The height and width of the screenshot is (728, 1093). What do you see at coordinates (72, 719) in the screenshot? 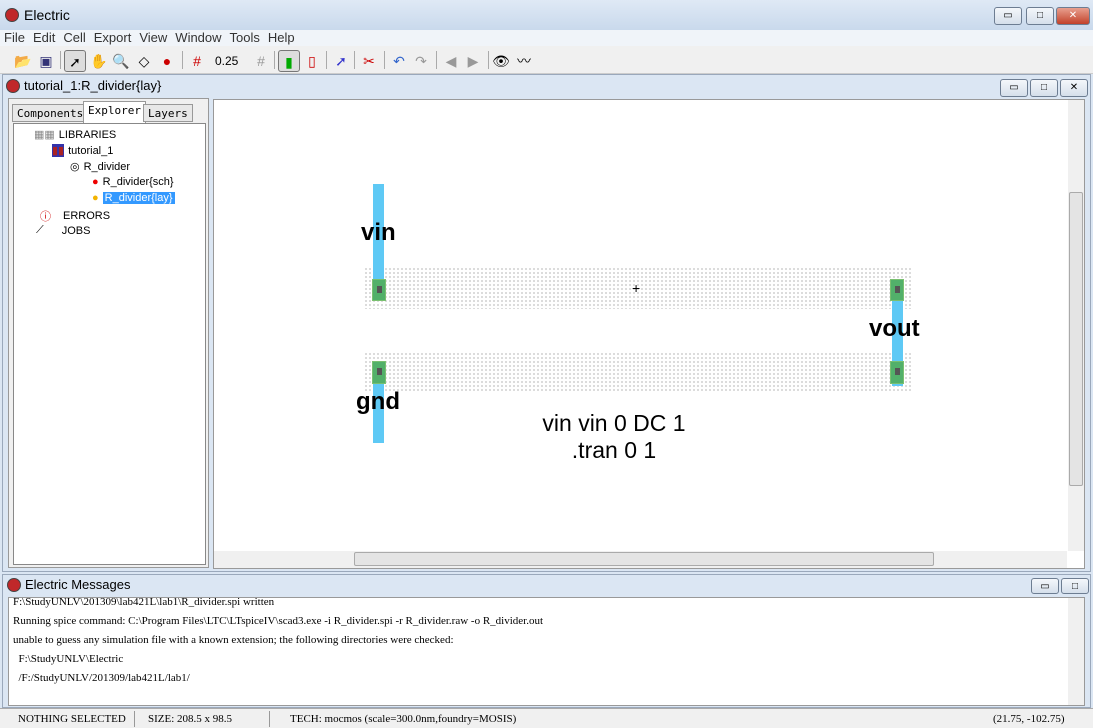
I see `selection-status: NOTHING SELECTED` at bounding box center [72, 719].